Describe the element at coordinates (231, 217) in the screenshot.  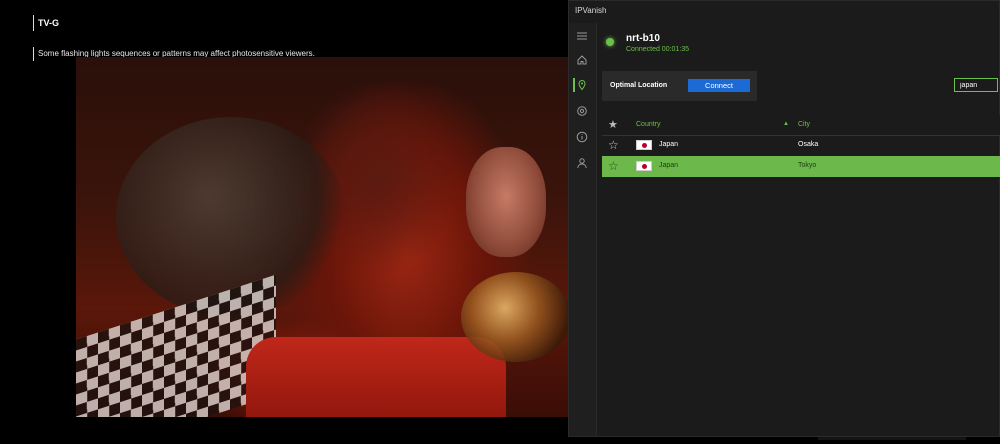
I see `video-background-ornament` at that location.